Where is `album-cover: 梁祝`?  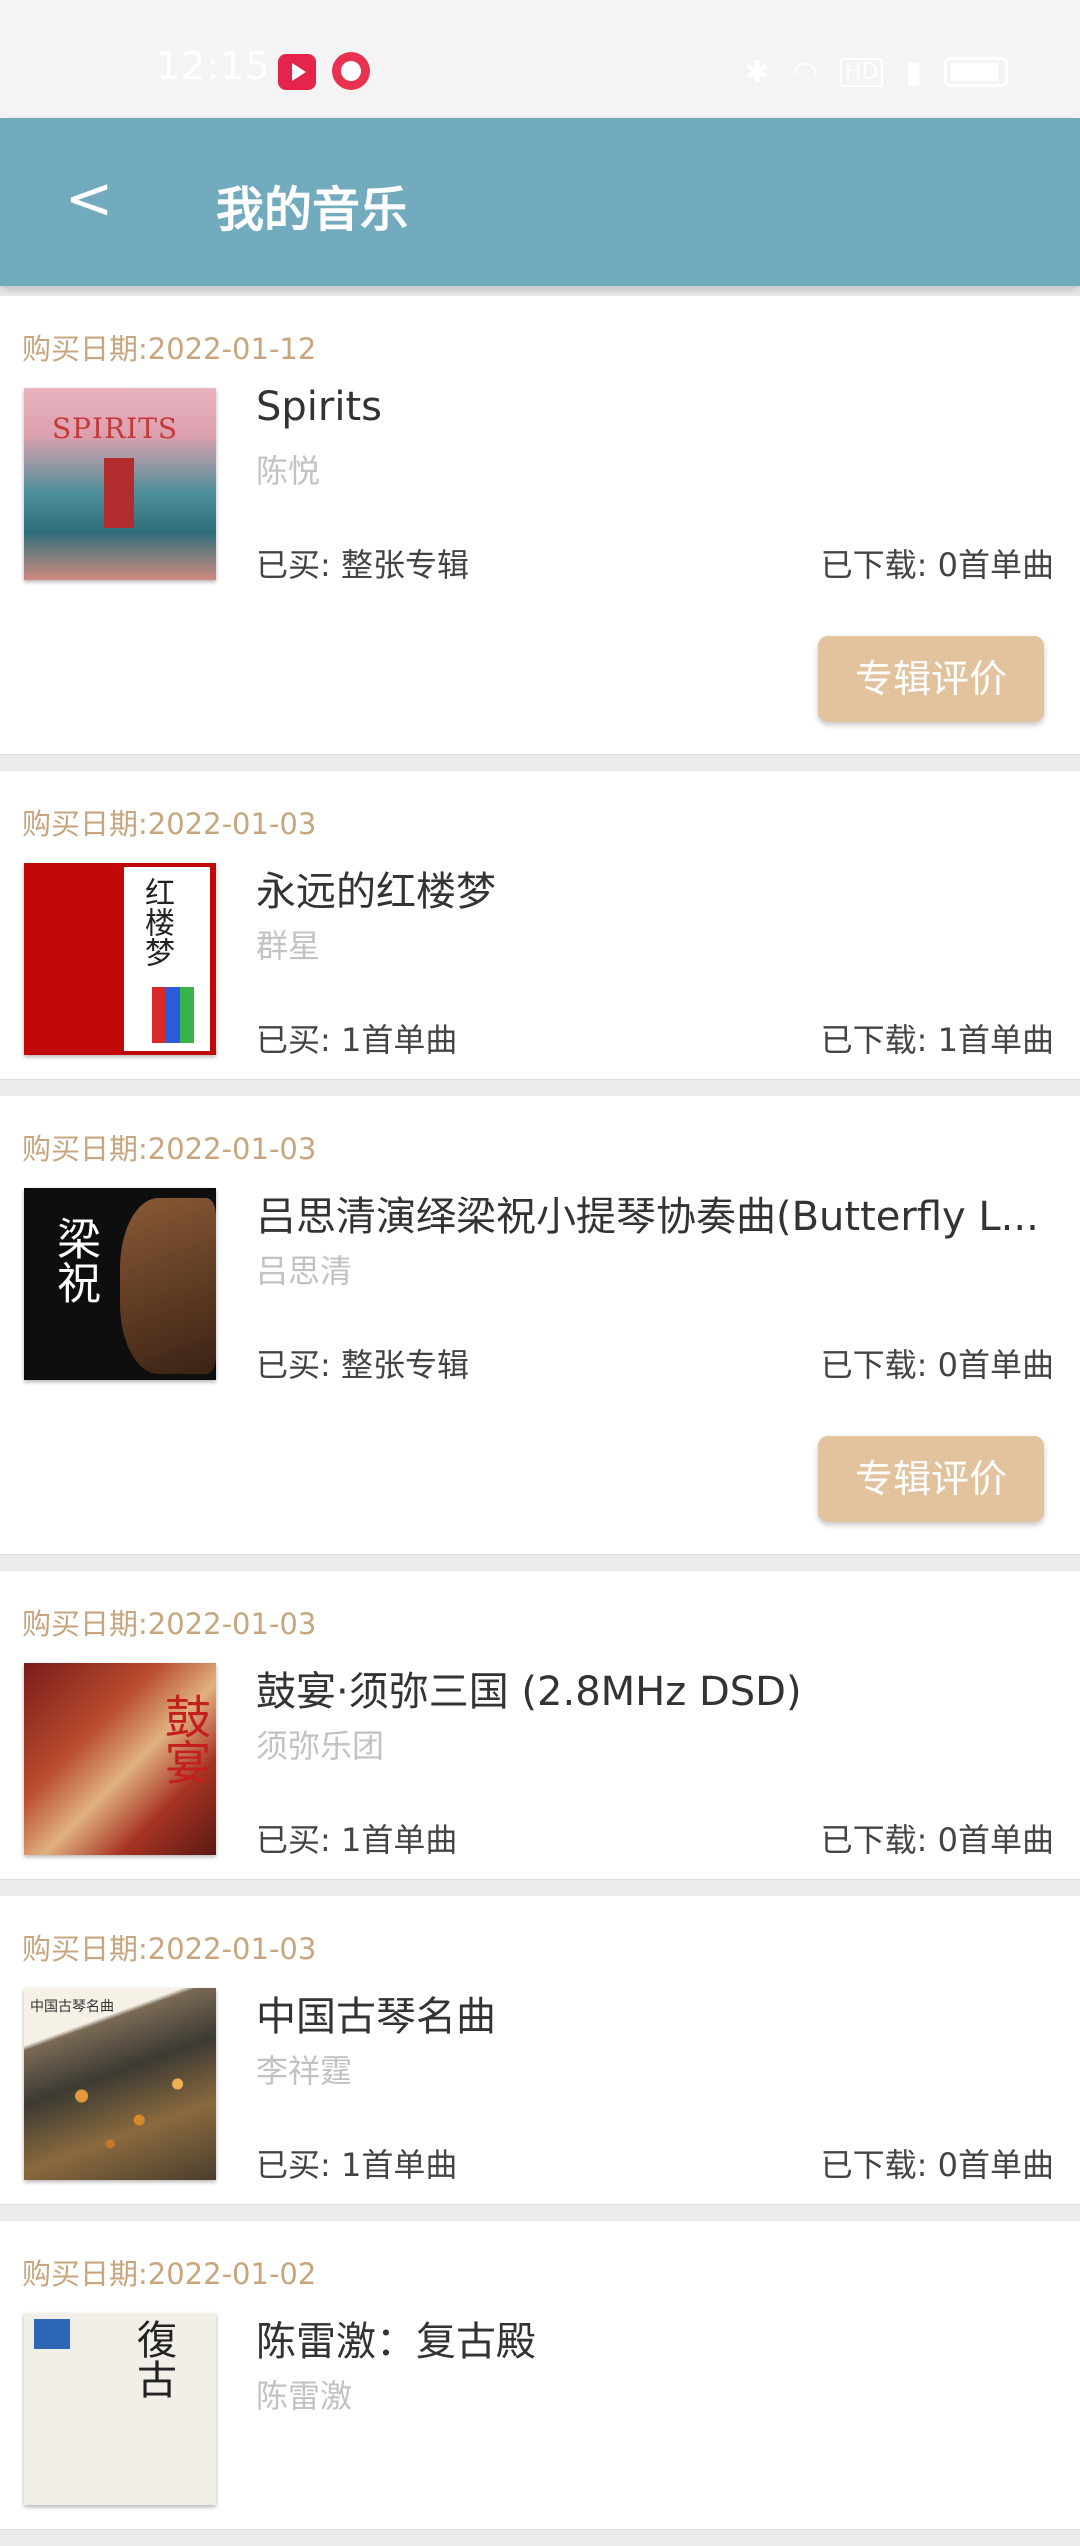
album-cover: 梁祝 is located at coordinates (120, 1284).